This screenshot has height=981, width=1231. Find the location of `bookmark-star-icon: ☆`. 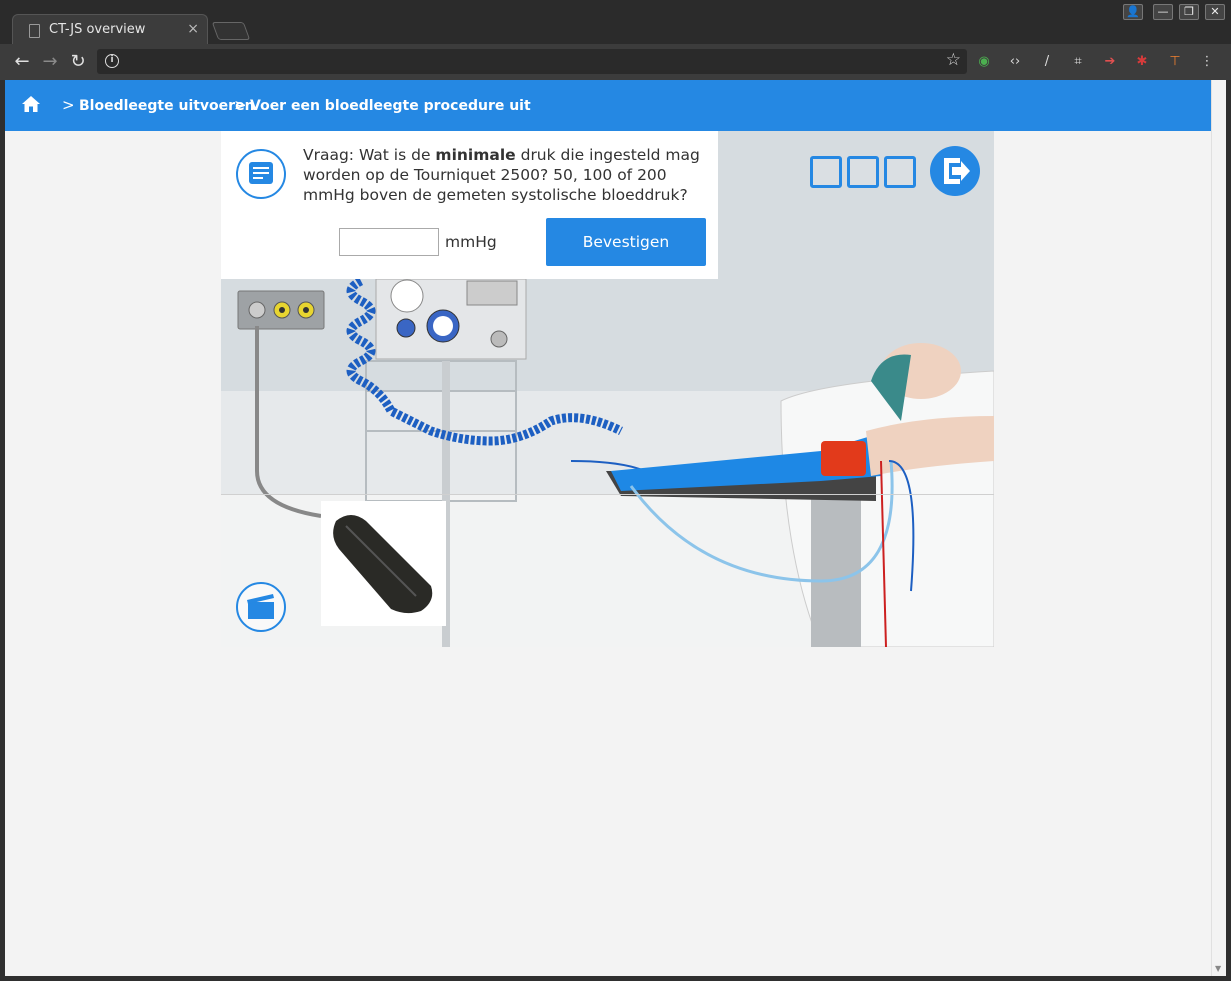

bookmark-star-icon: ☆ is located at coordinates (953, 60).